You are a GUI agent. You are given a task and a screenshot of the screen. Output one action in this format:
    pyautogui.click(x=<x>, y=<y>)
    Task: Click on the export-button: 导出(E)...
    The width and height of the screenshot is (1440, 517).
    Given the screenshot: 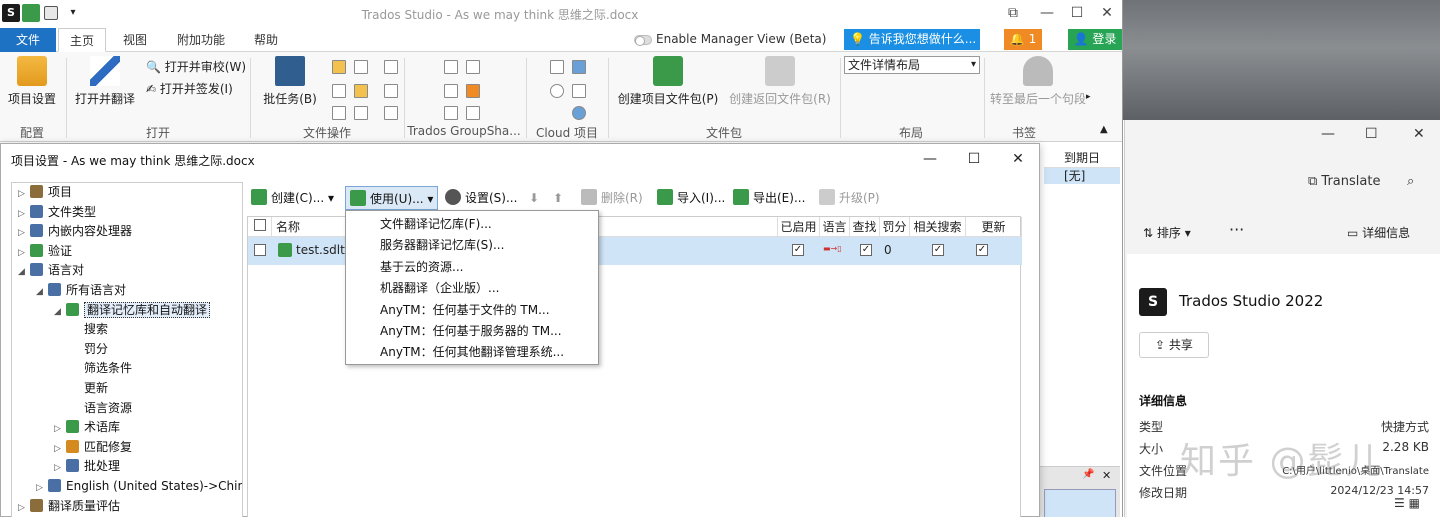 What is the action you would take?
    pyautogui.click(x=769, y=198)
    